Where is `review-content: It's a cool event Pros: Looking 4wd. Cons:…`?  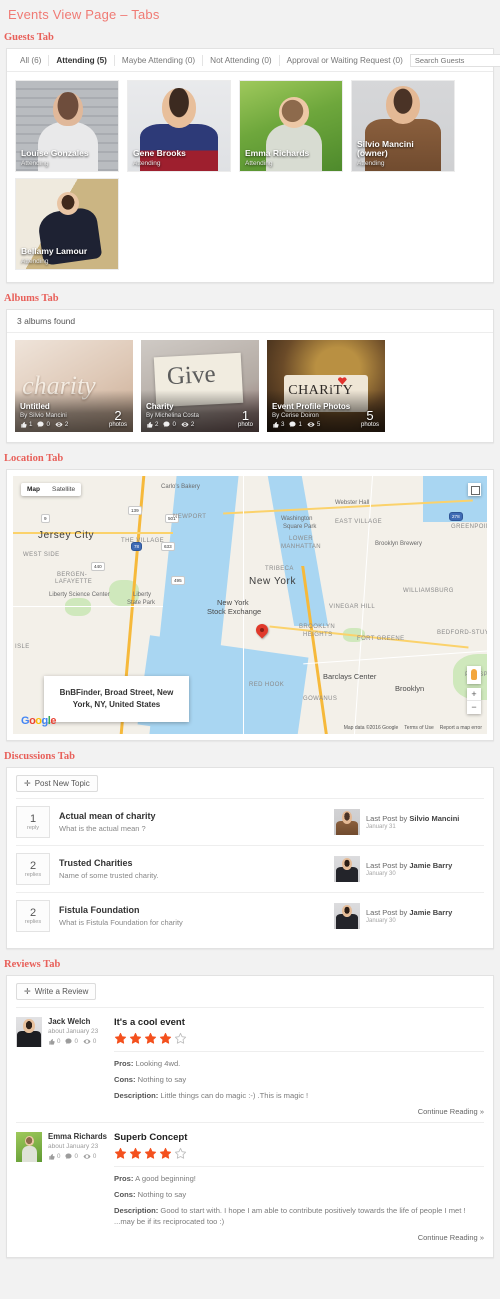
review-content: It's a cool event Pros: Looking 4wd. Cons:… is located at coordinates (299, 1066).